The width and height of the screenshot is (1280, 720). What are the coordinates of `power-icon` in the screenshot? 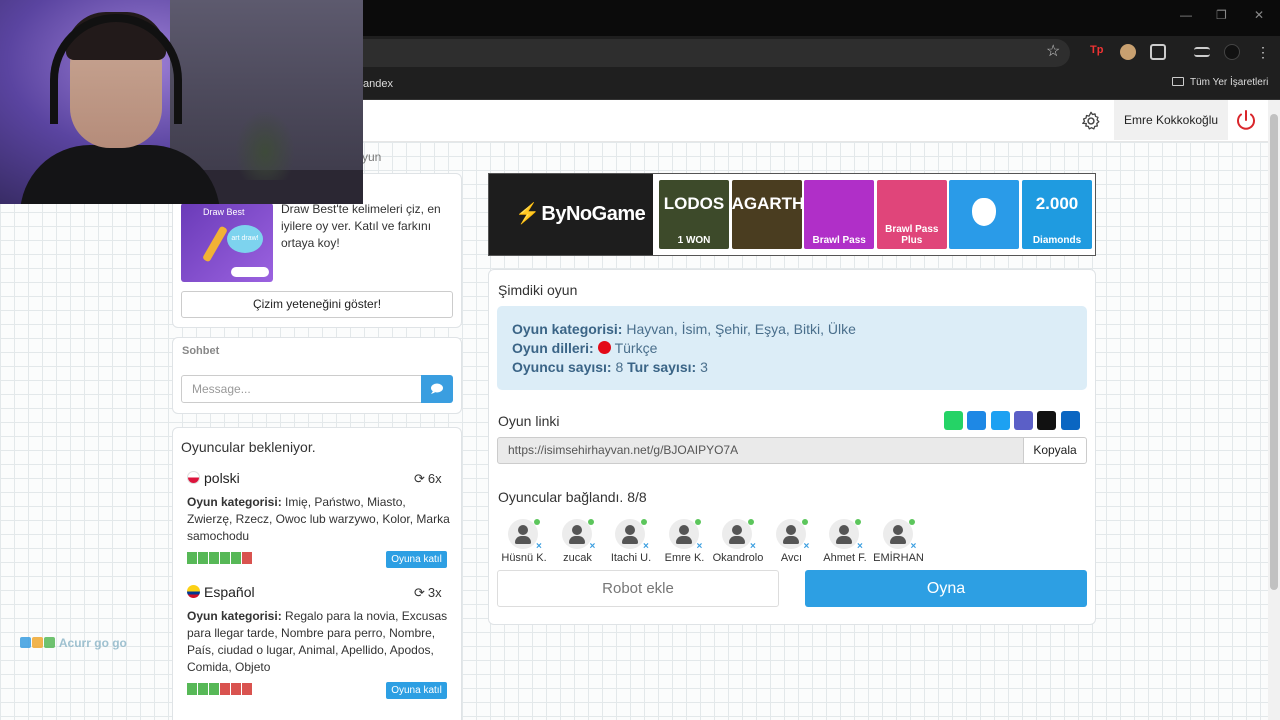 It's located at (1246, 120).